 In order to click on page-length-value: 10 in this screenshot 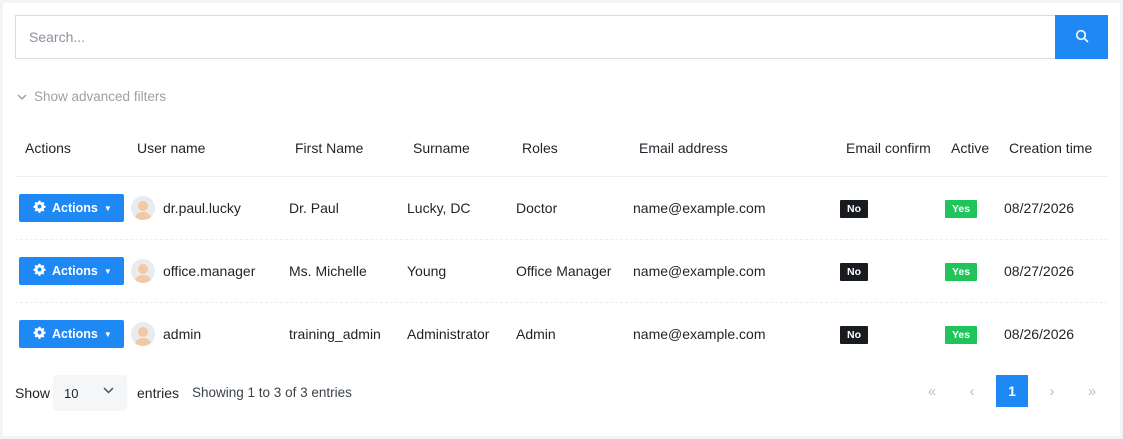, I will do `click(71, 393)`.